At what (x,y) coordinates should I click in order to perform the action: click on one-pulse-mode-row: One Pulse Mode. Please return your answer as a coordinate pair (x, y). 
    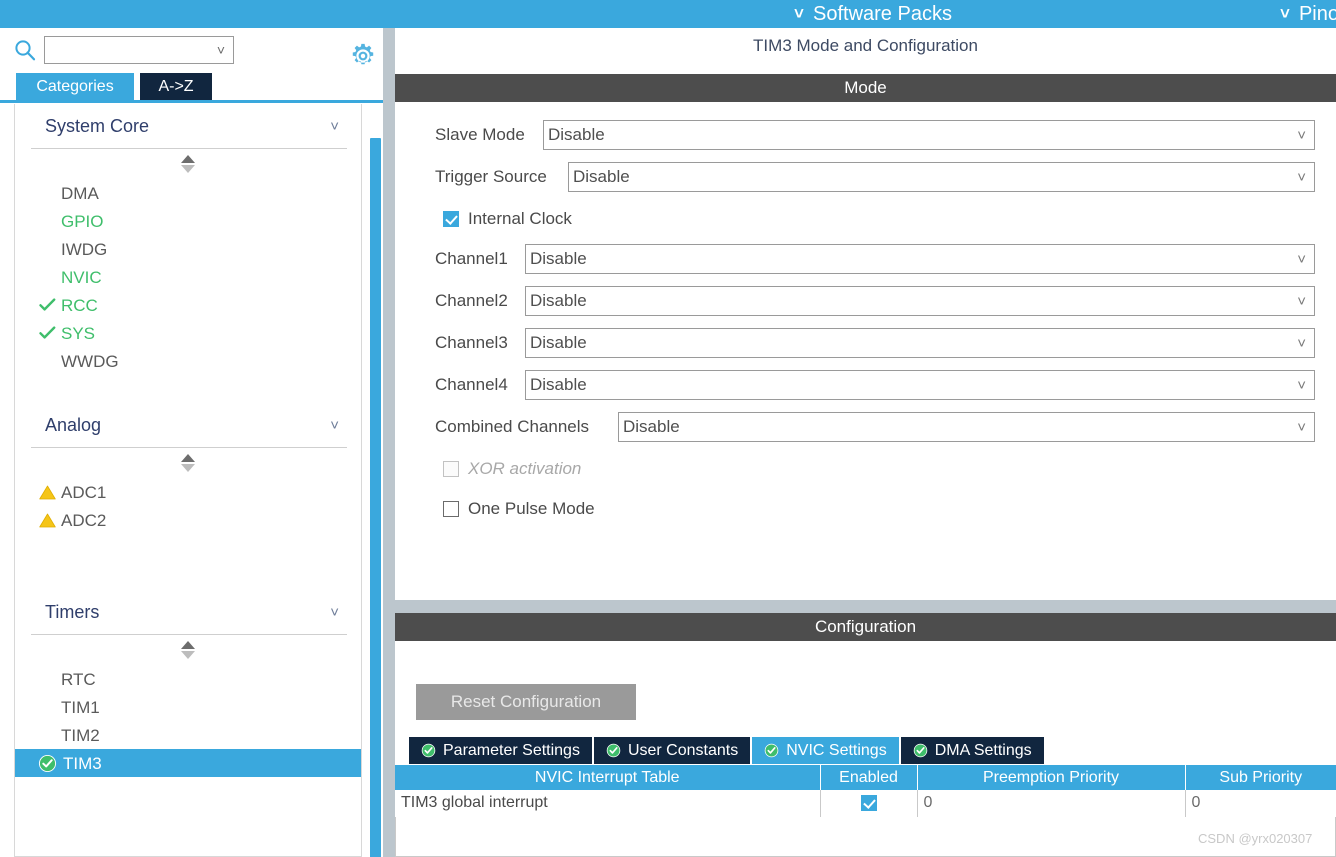
    Looking at the image, I should click on (519, 509).